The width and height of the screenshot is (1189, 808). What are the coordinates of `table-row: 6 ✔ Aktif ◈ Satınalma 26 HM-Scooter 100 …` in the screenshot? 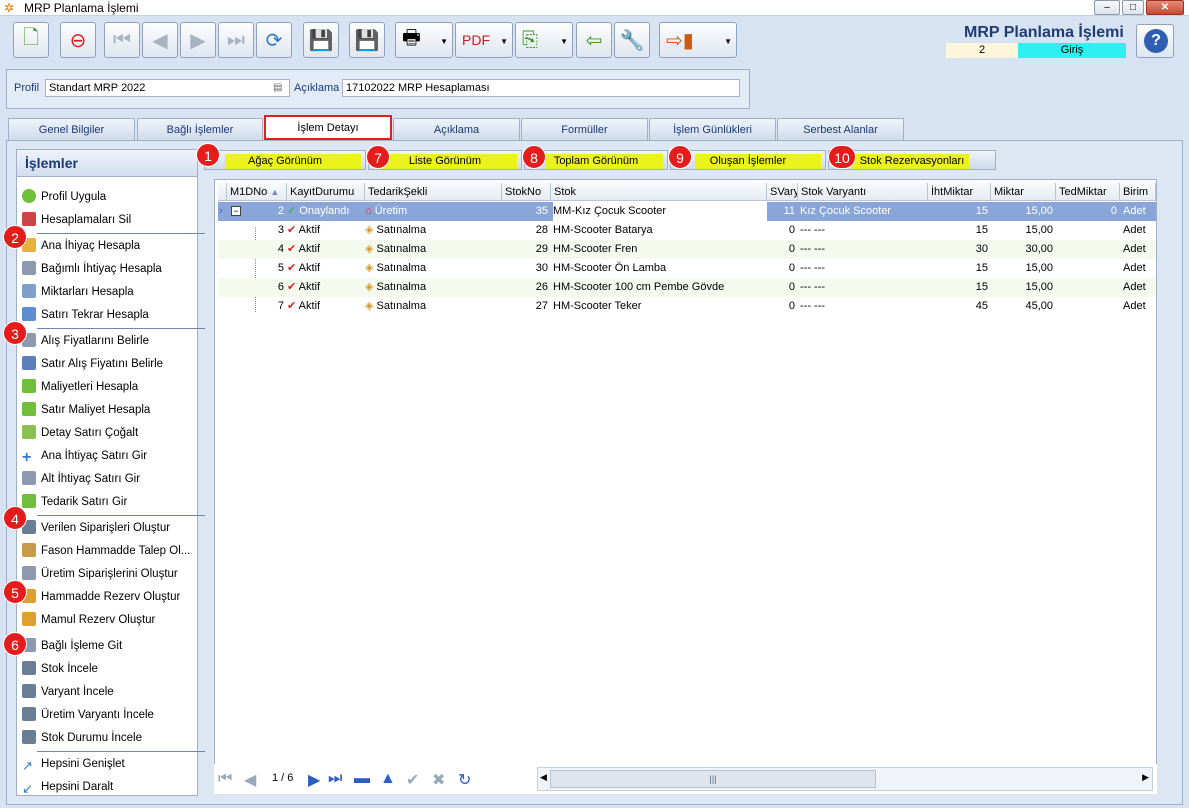 It's located at (687, 287).